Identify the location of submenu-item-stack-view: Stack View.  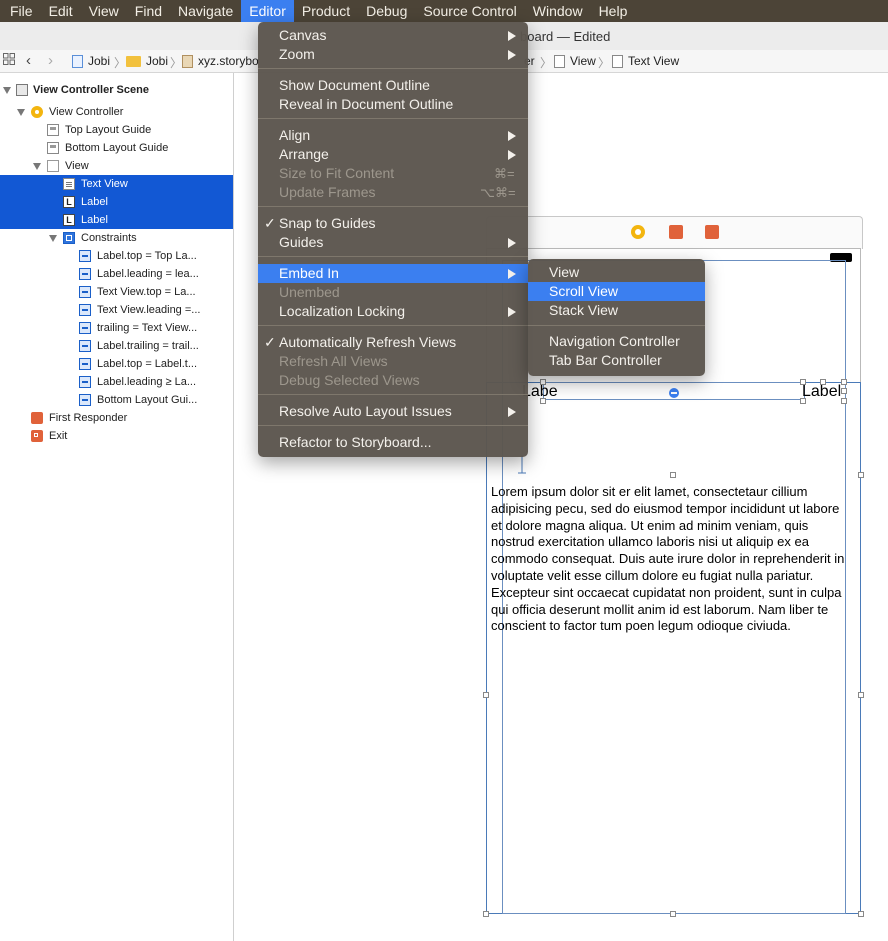
(616, 310).